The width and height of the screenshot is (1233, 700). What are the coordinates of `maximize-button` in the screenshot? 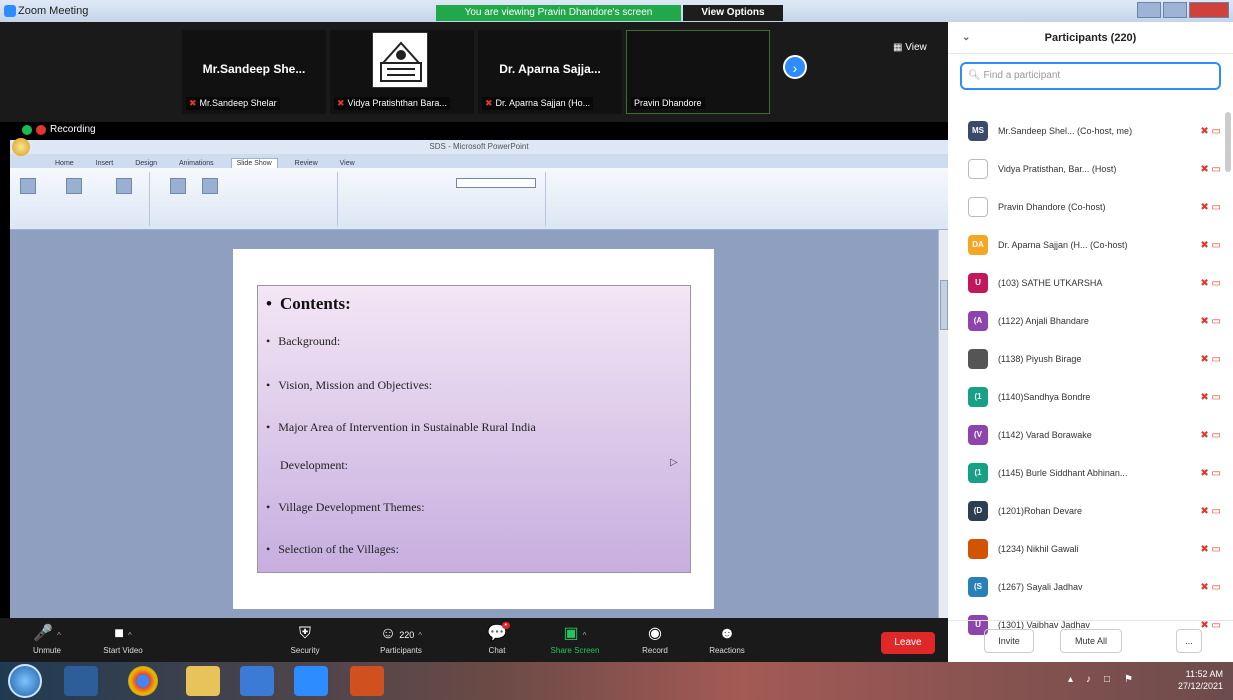 It's located at (1175, 10).